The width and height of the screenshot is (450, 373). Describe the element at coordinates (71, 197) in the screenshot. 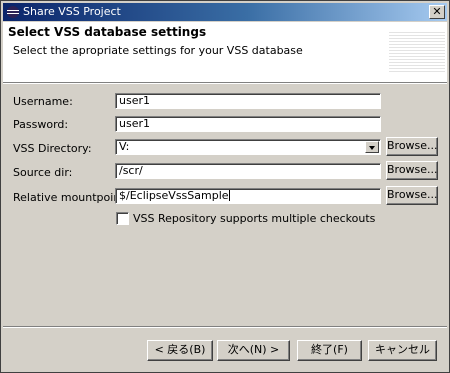

I see `relative-mountpoint-label: Relative mountpoint:` at that location.